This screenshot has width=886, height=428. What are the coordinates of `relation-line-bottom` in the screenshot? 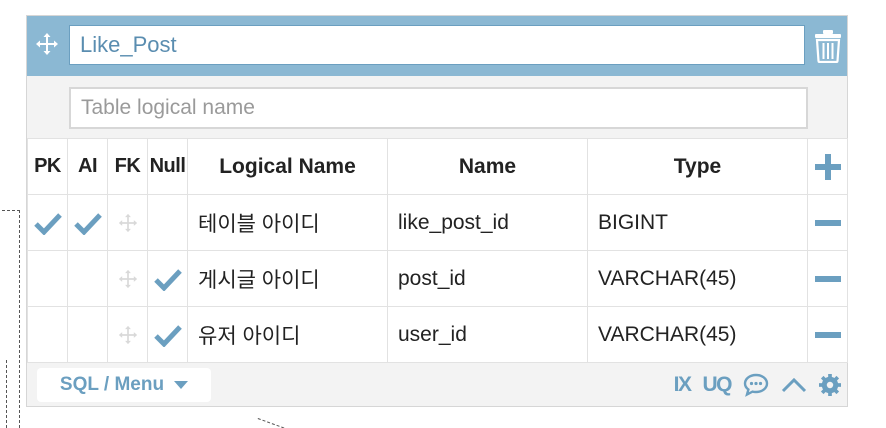 It's located at (280, 423).